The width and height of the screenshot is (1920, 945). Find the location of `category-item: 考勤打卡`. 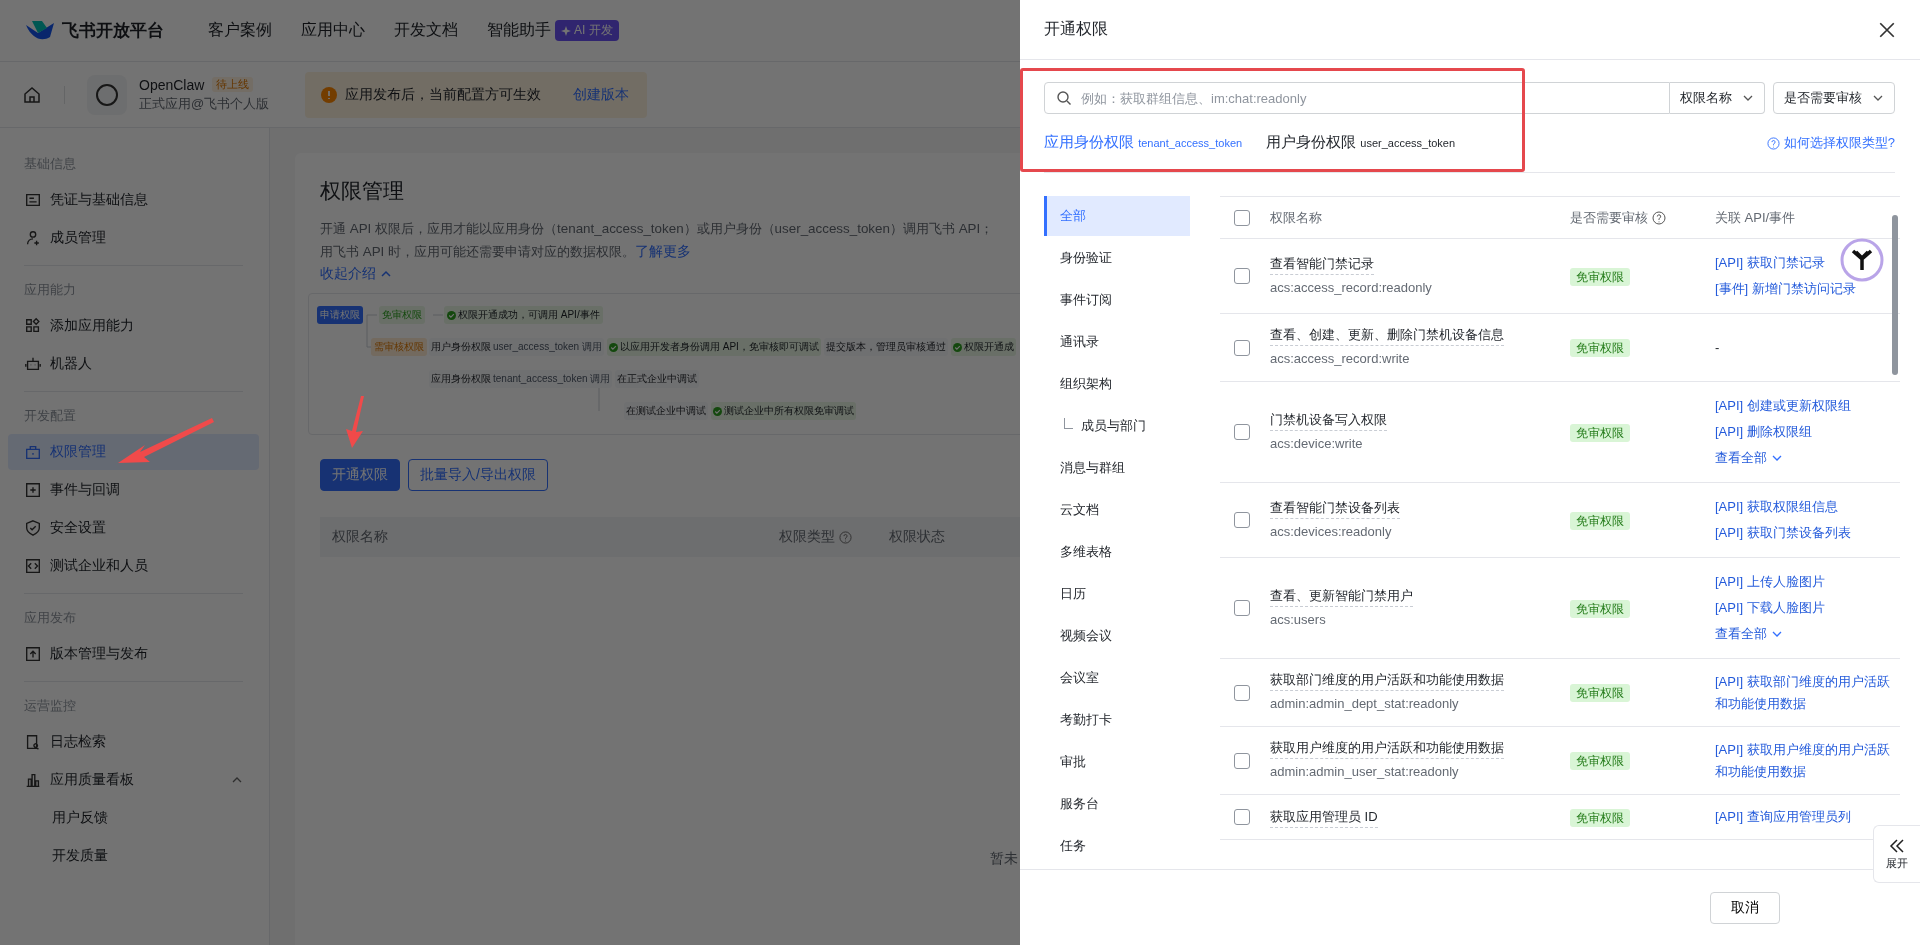

category-item: 考勤打卡 is located at coordinates (1117, 720).